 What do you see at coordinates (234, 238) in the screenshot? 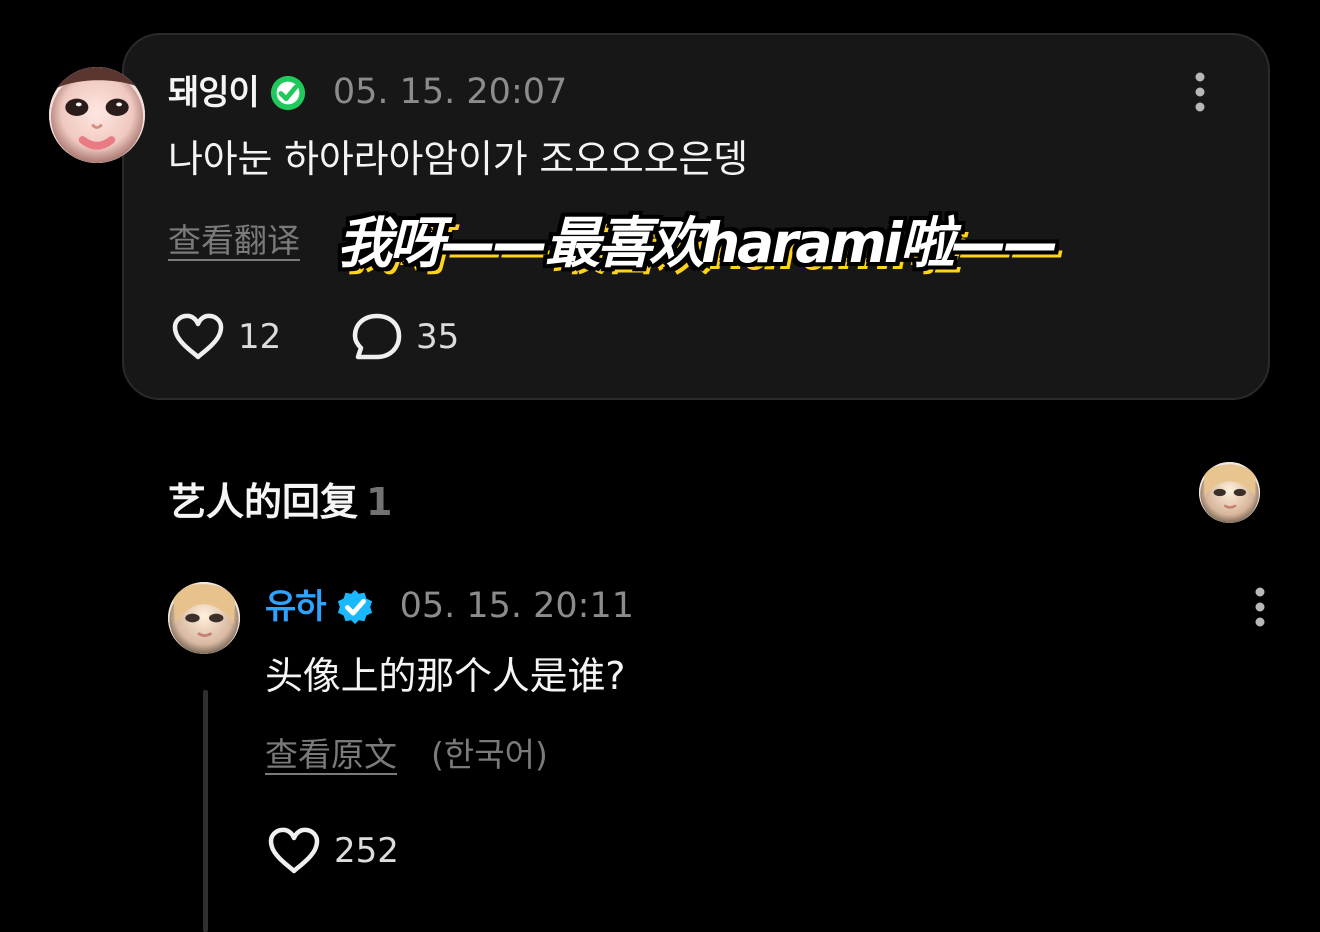
I see `translate-link: 查看翻译` at bounding box center [234, 238].